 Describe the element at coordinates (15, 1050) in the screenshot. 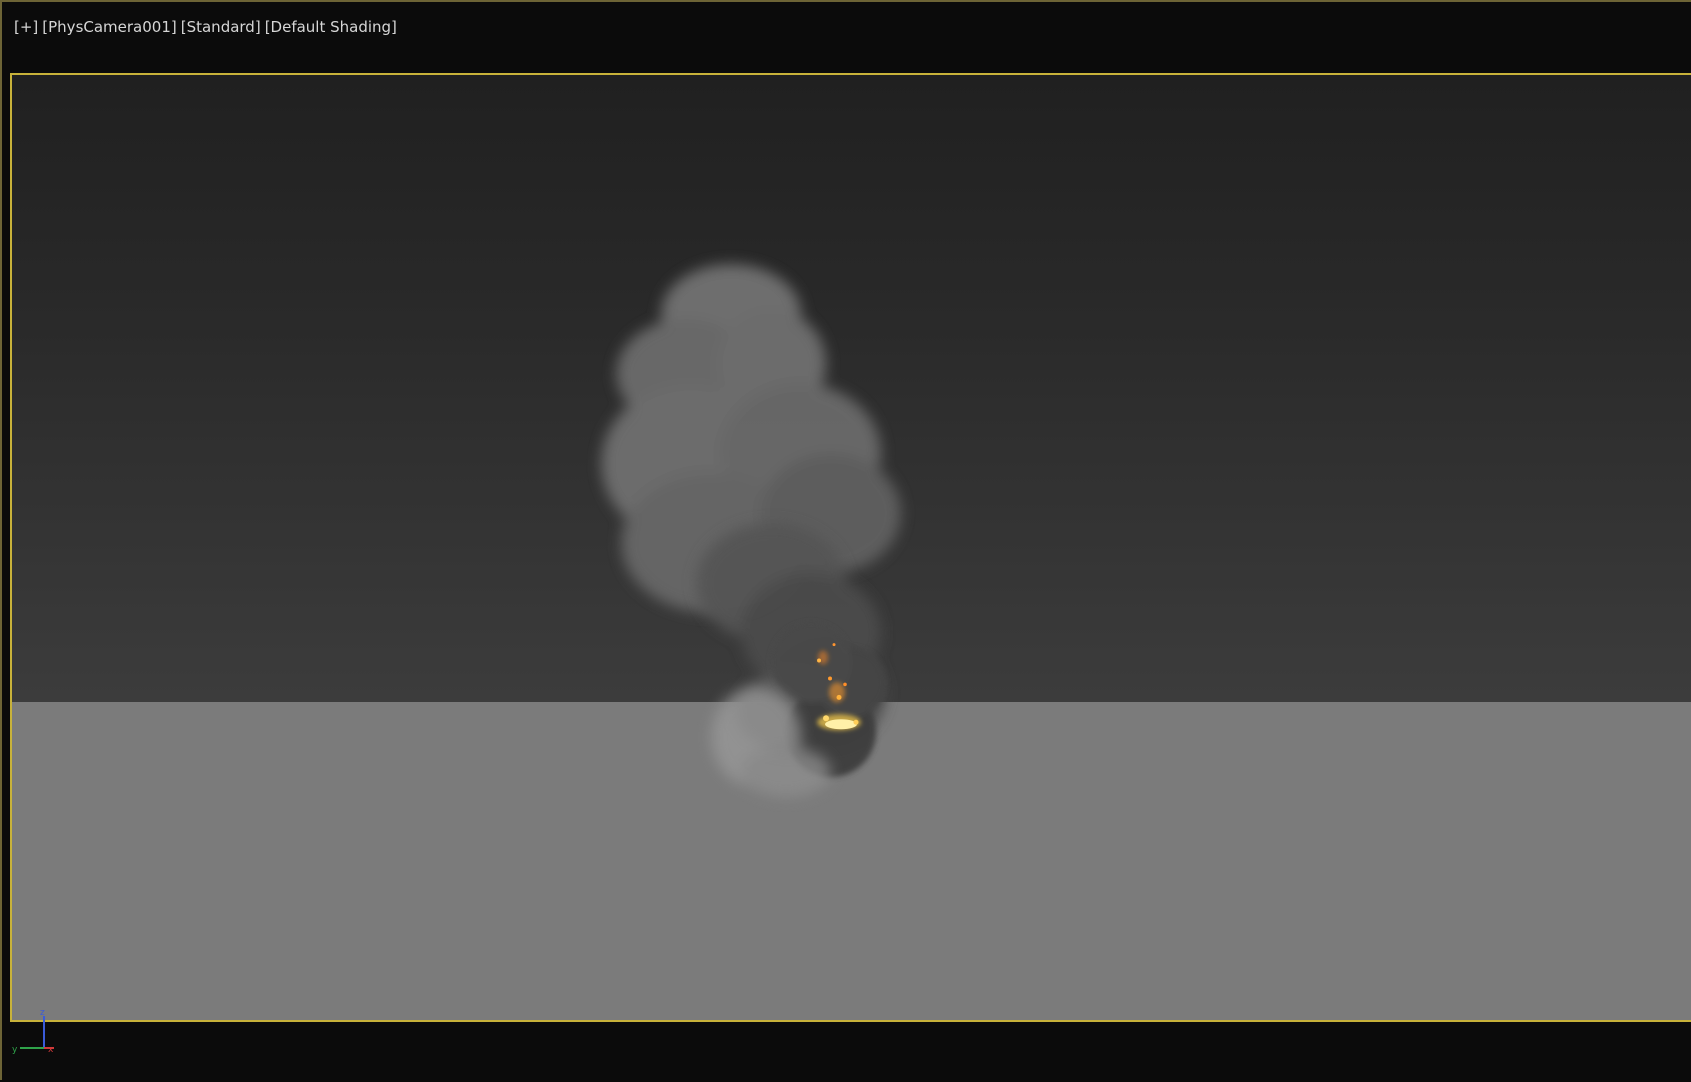

I see `axis-y-label: y` at that location.